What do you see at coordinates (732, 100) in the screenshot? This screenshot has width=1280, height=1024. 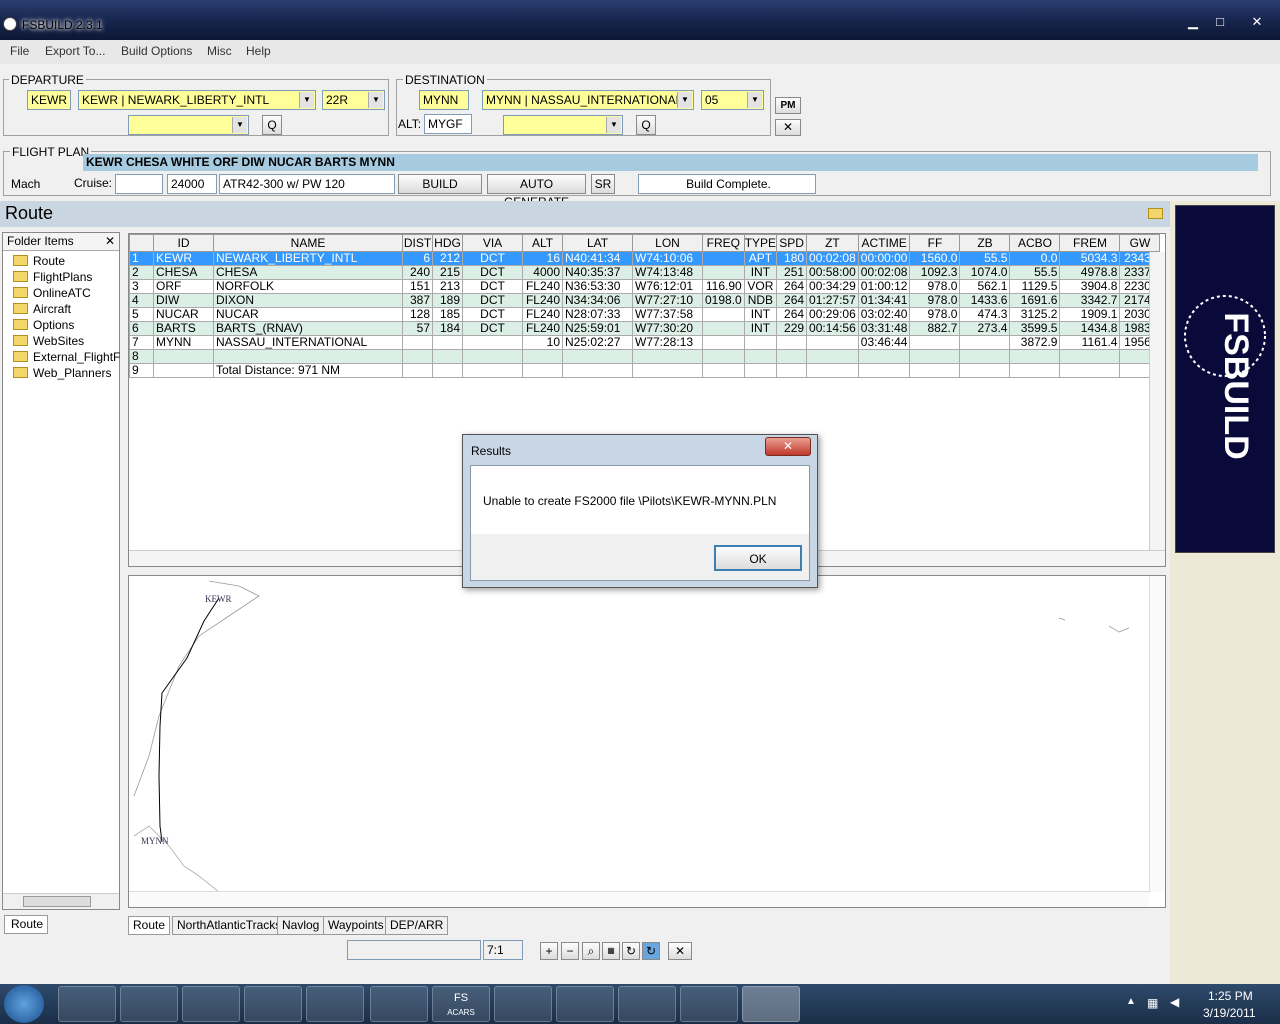 I see `destination-runway-select: 05 ▼` at bounding box center [732, 100].